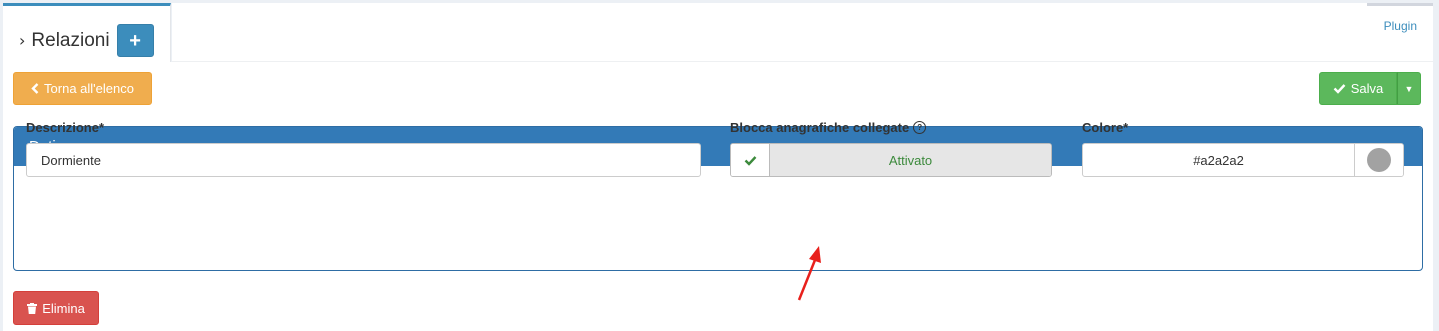 The height and width of the screenshot is (331, 1439). I want to click on blocca-label-text: Blocca anagrafiche collegate, so click(820, 127).